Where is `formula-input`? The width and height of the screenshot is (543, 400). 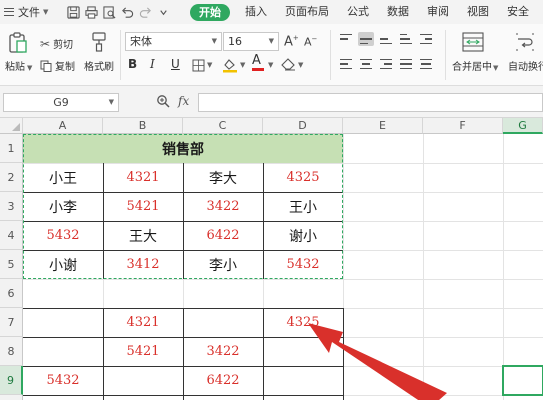
formula-input is located at coordinates (370, 102).